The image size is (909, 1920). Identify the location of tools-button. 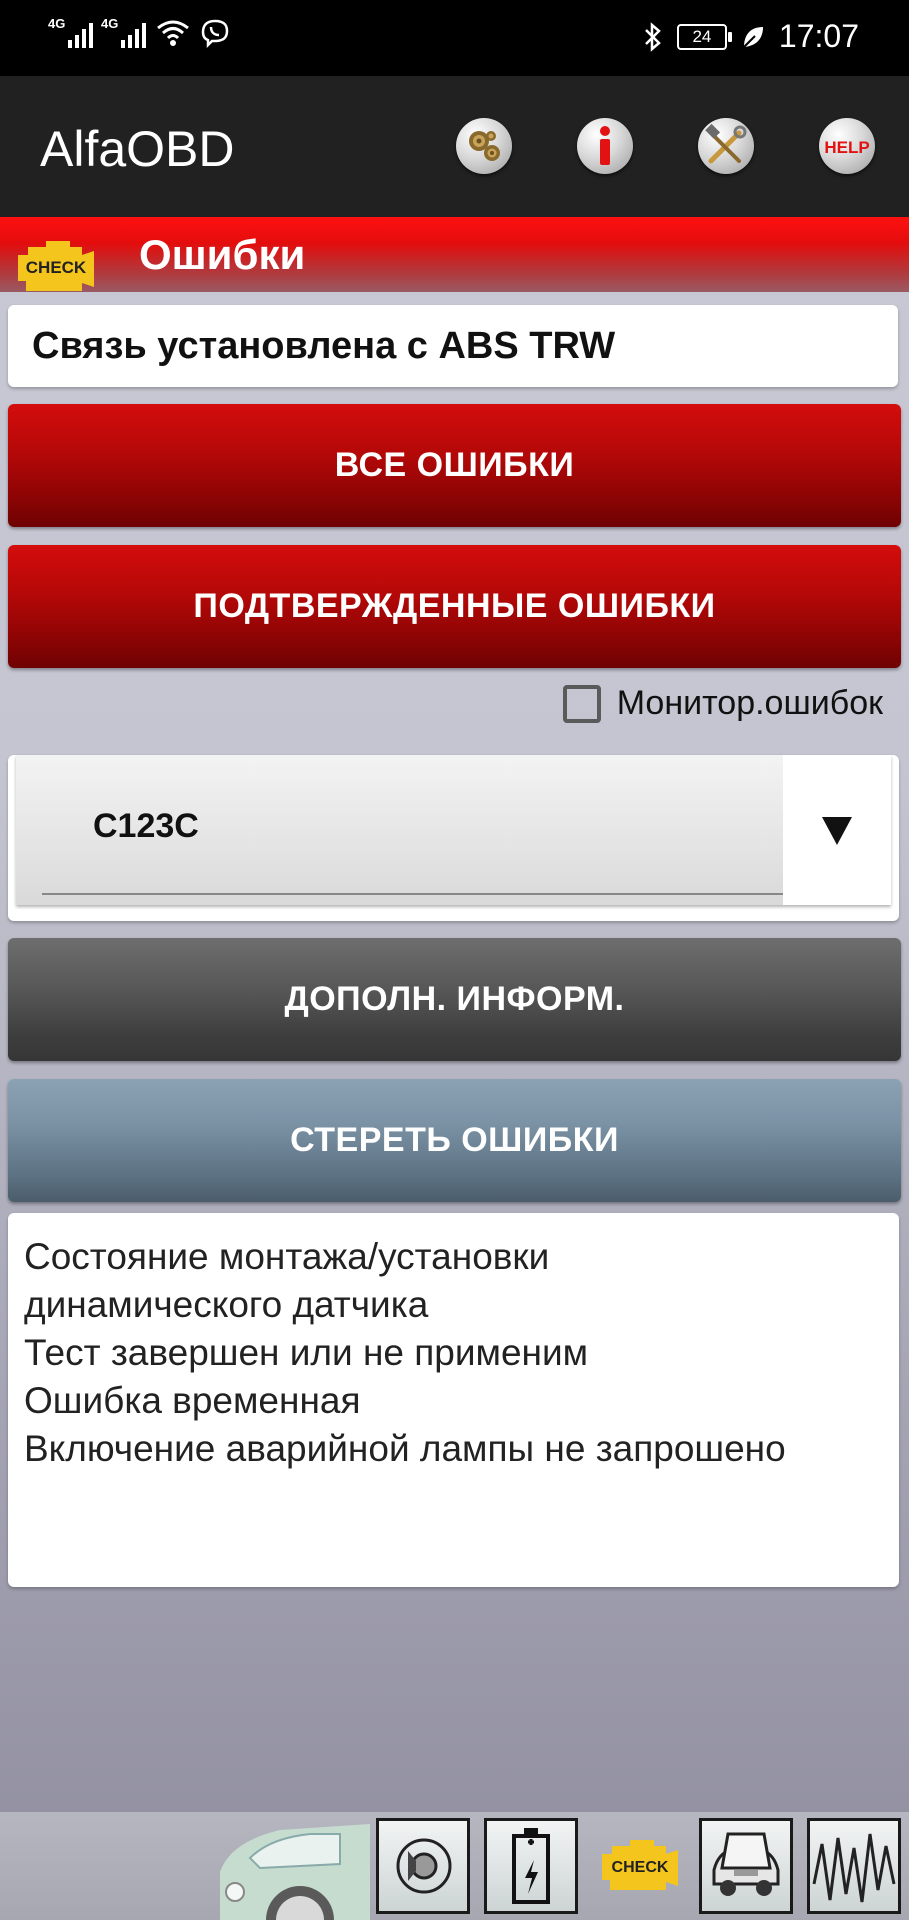
(726, 146).